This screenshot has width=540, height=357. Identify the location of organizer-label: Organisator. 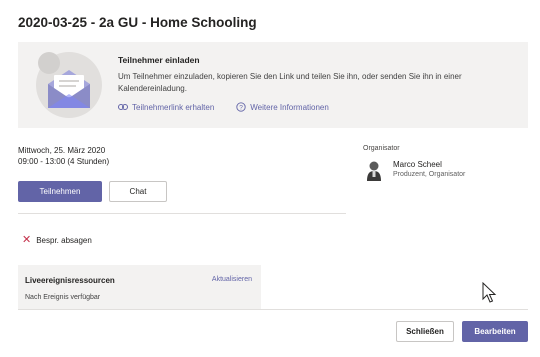
(381, 148).